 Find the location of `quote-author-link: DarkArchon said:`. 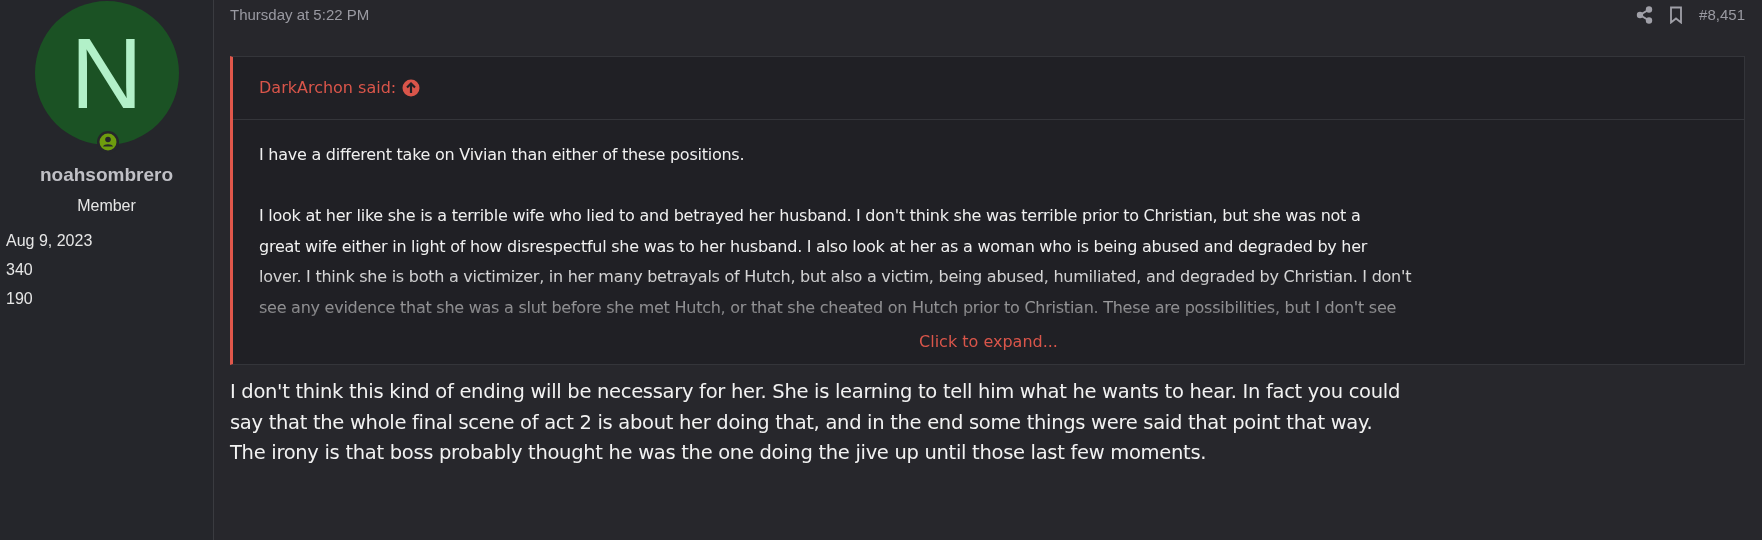

quote-author-link: DarkArchon said: is located at coordinates (328, 88).